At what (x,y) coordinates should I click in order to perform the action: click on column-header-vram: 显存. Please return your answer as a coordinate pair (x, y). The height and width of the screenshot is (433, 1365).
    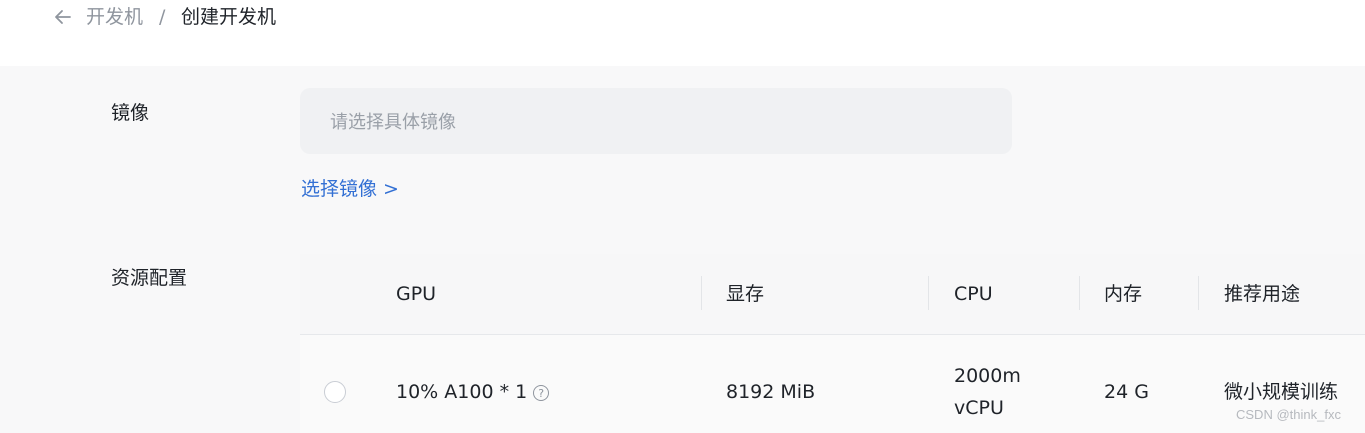
    Looking at the image, I should click on (745, 294).